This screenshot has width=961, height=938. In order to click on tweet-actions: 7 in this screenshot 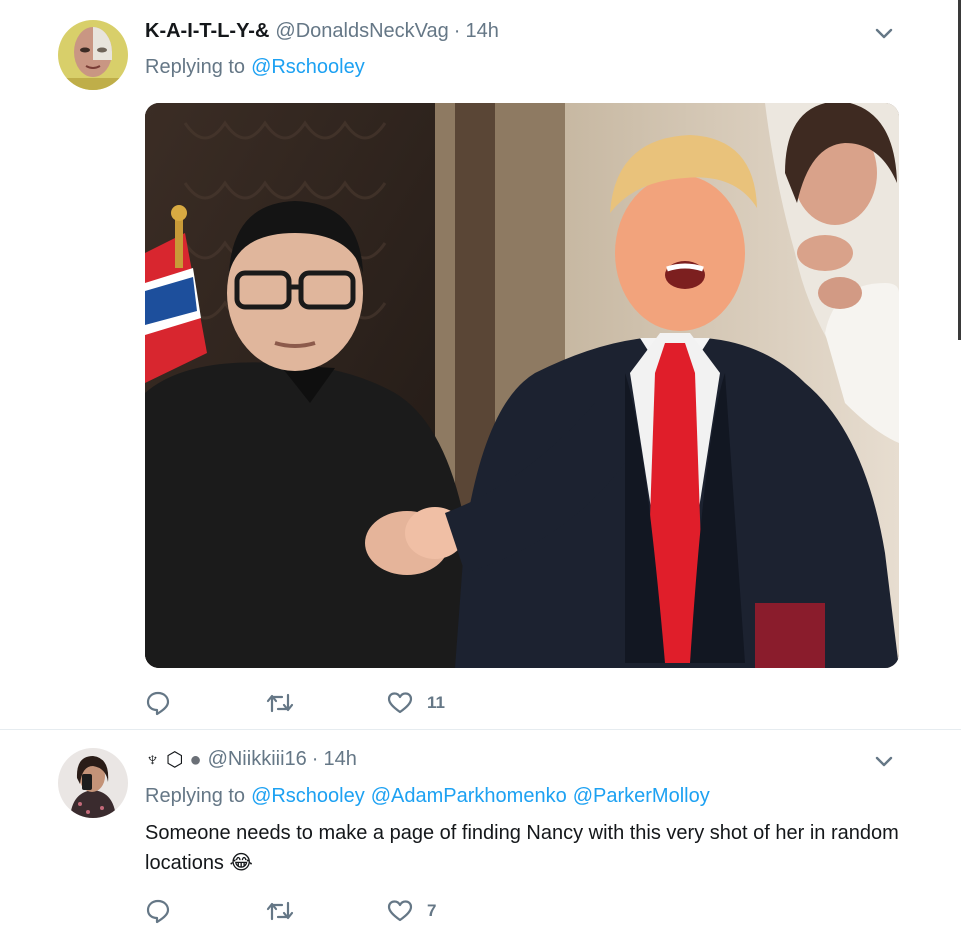, I will do `click(290, 911)`.